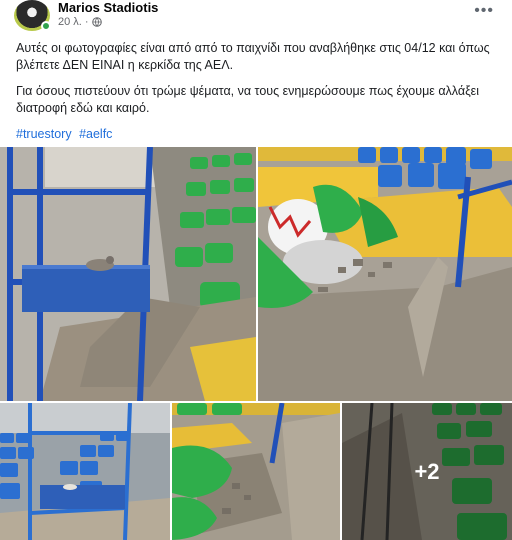 Image resolution: width=512 pixels, height=540 pixels. Describe the element at coordinates (95, 134) in the screenshot. I see `hashtag-link: #aelfc` at that location.